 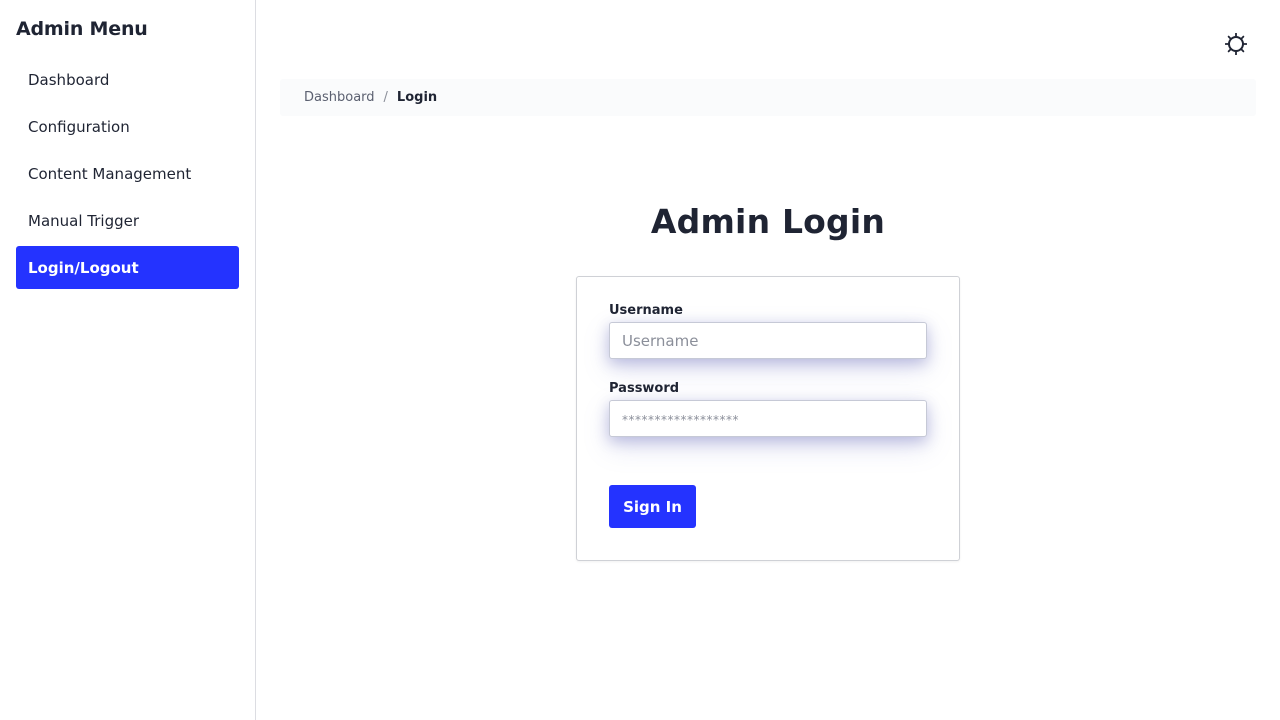 I want to click on sidebar-item-content-management: Content Management, so click(x=127, y=173).